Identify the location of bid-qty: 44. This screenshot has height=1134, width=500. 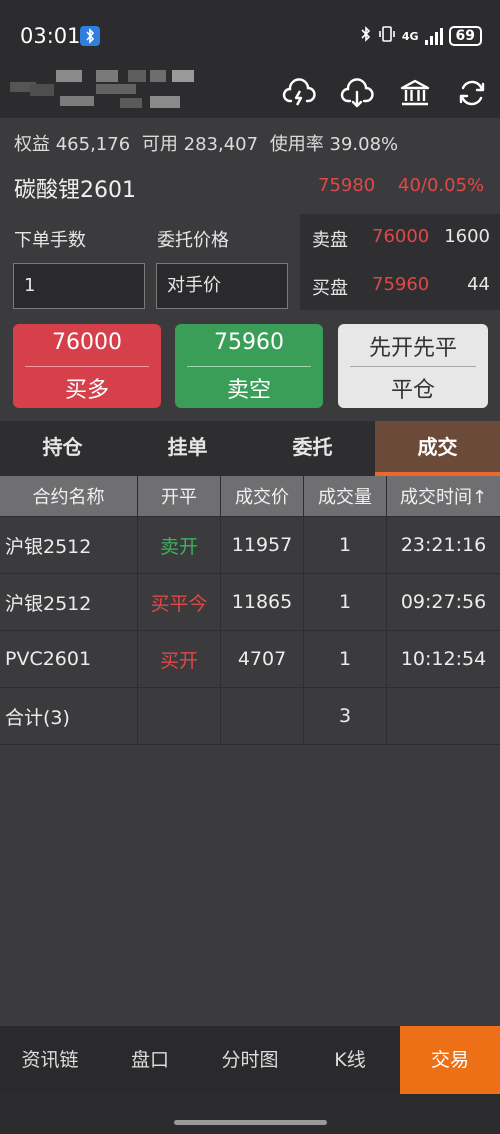
(478, 284).